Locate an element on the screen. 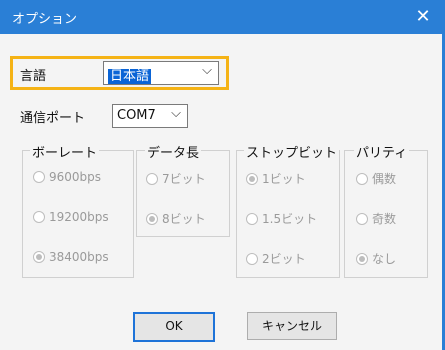 The height and width of the screenshot is (350, 445). port-value: COM7 is located at coordinates (136, 115).